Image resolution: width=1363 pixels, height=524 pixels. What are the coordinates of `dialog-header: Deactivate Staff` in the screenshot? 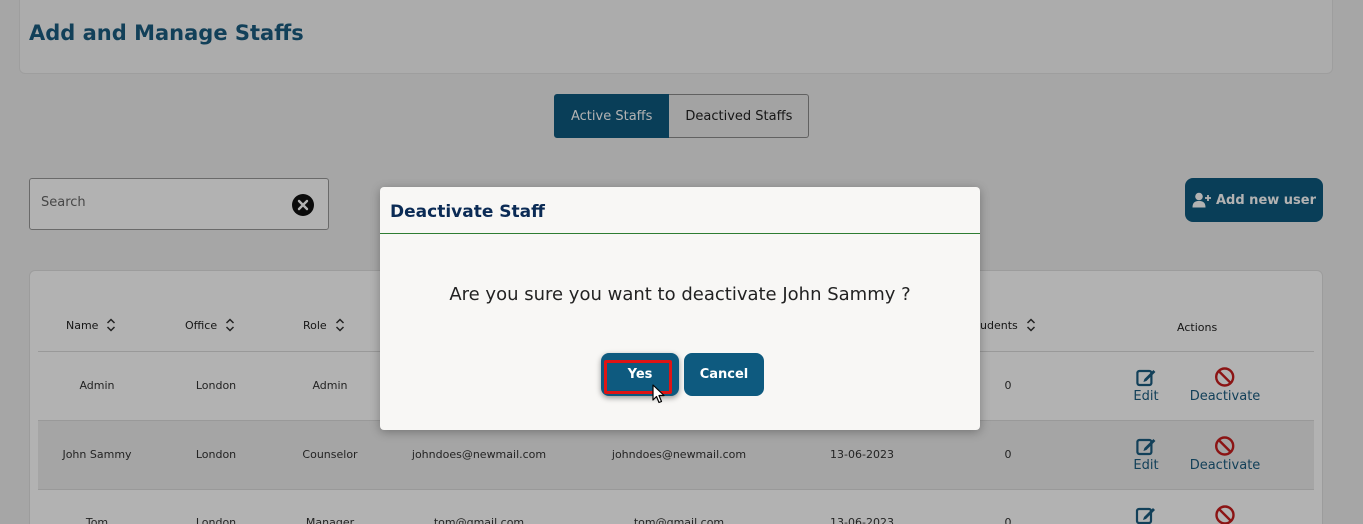 It's located at (680, 210).